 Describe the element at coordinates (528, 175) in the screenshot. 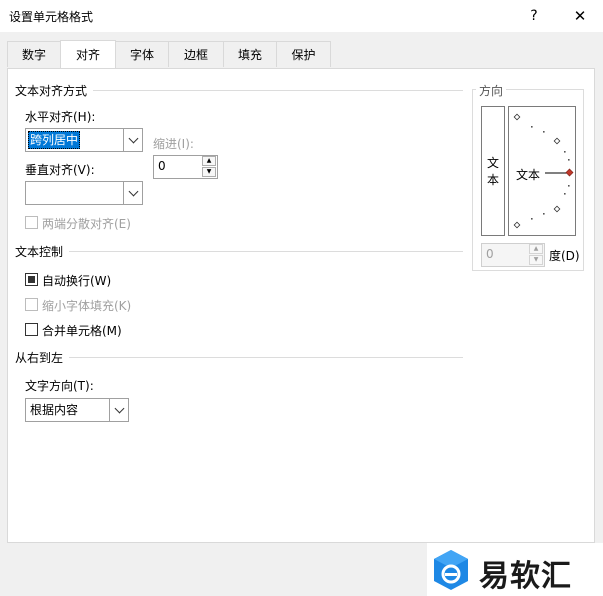

I see `dial-text-label: 文本` at that location.